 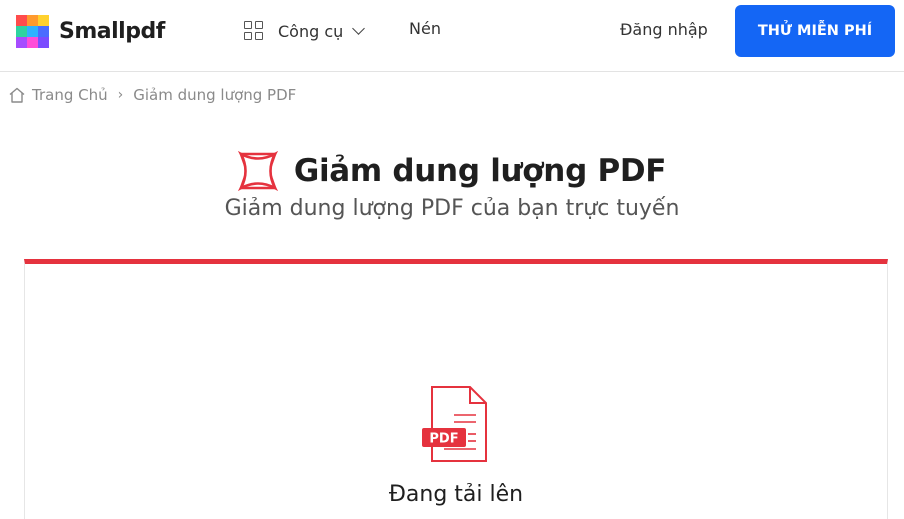 What do you see at coordinates (425, 28) in the screenshot?
I see `nav-compress-link: Nén` at bounding box center [425, 28].